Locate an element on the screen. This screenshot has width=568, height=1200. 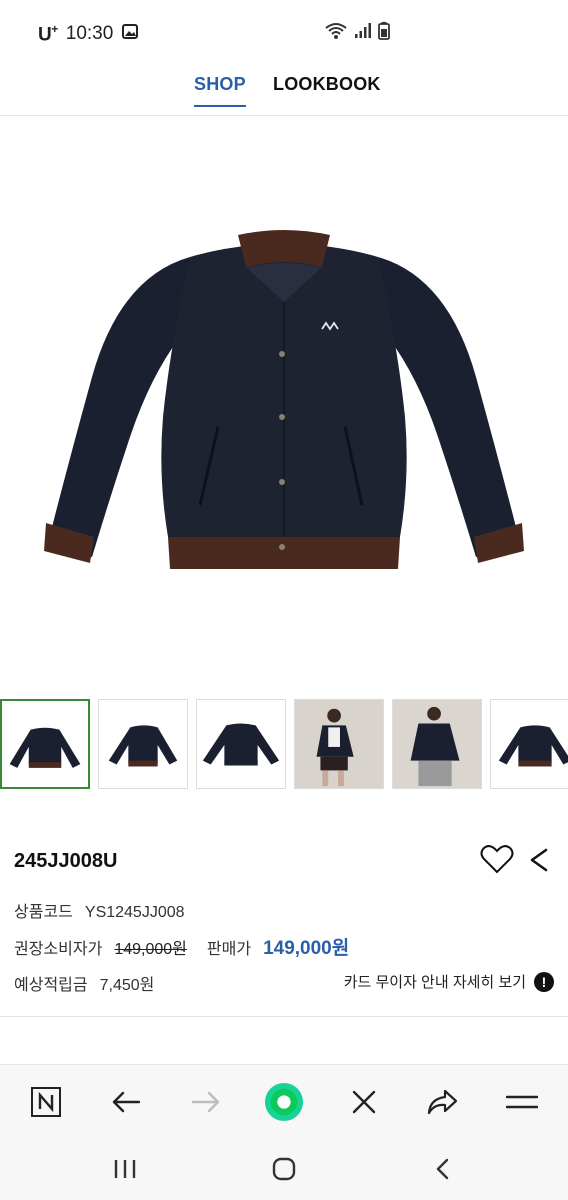
price-row: 권장소비자가 149,000원 판매가 149,000원 is located at coordinates (181, 946).